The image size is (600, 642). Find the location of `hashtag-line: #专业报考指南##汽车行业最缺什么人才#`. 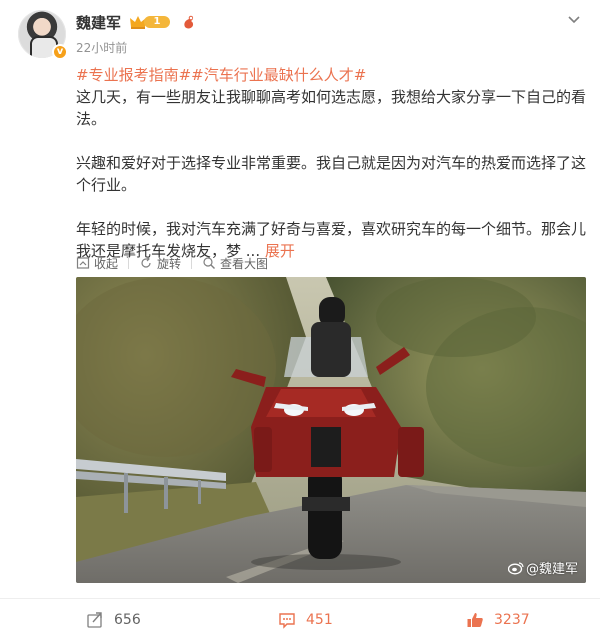

hashtag-line: #专业报考指南##汽车行业最缺什么人才# is located at coordinates (332, 75).